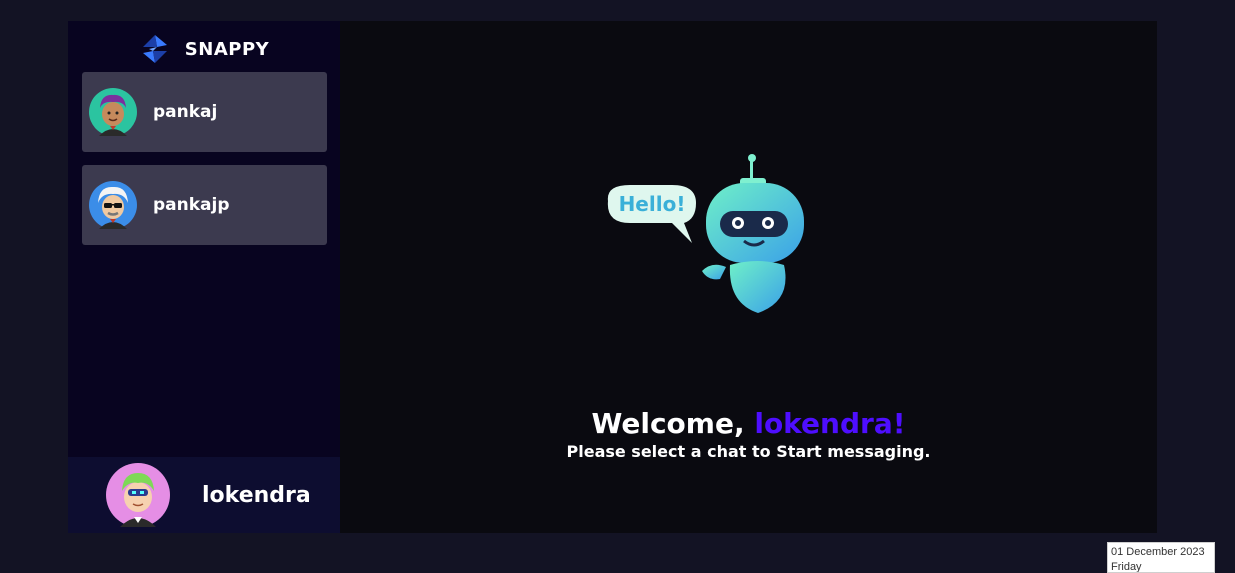 Image resolution: width=1235 pixels, height=573 pixels. What do you see at coordinates (191, 205) in the screenshot?
I see `contact-name: pankajp` at bounding box center [191, 205].